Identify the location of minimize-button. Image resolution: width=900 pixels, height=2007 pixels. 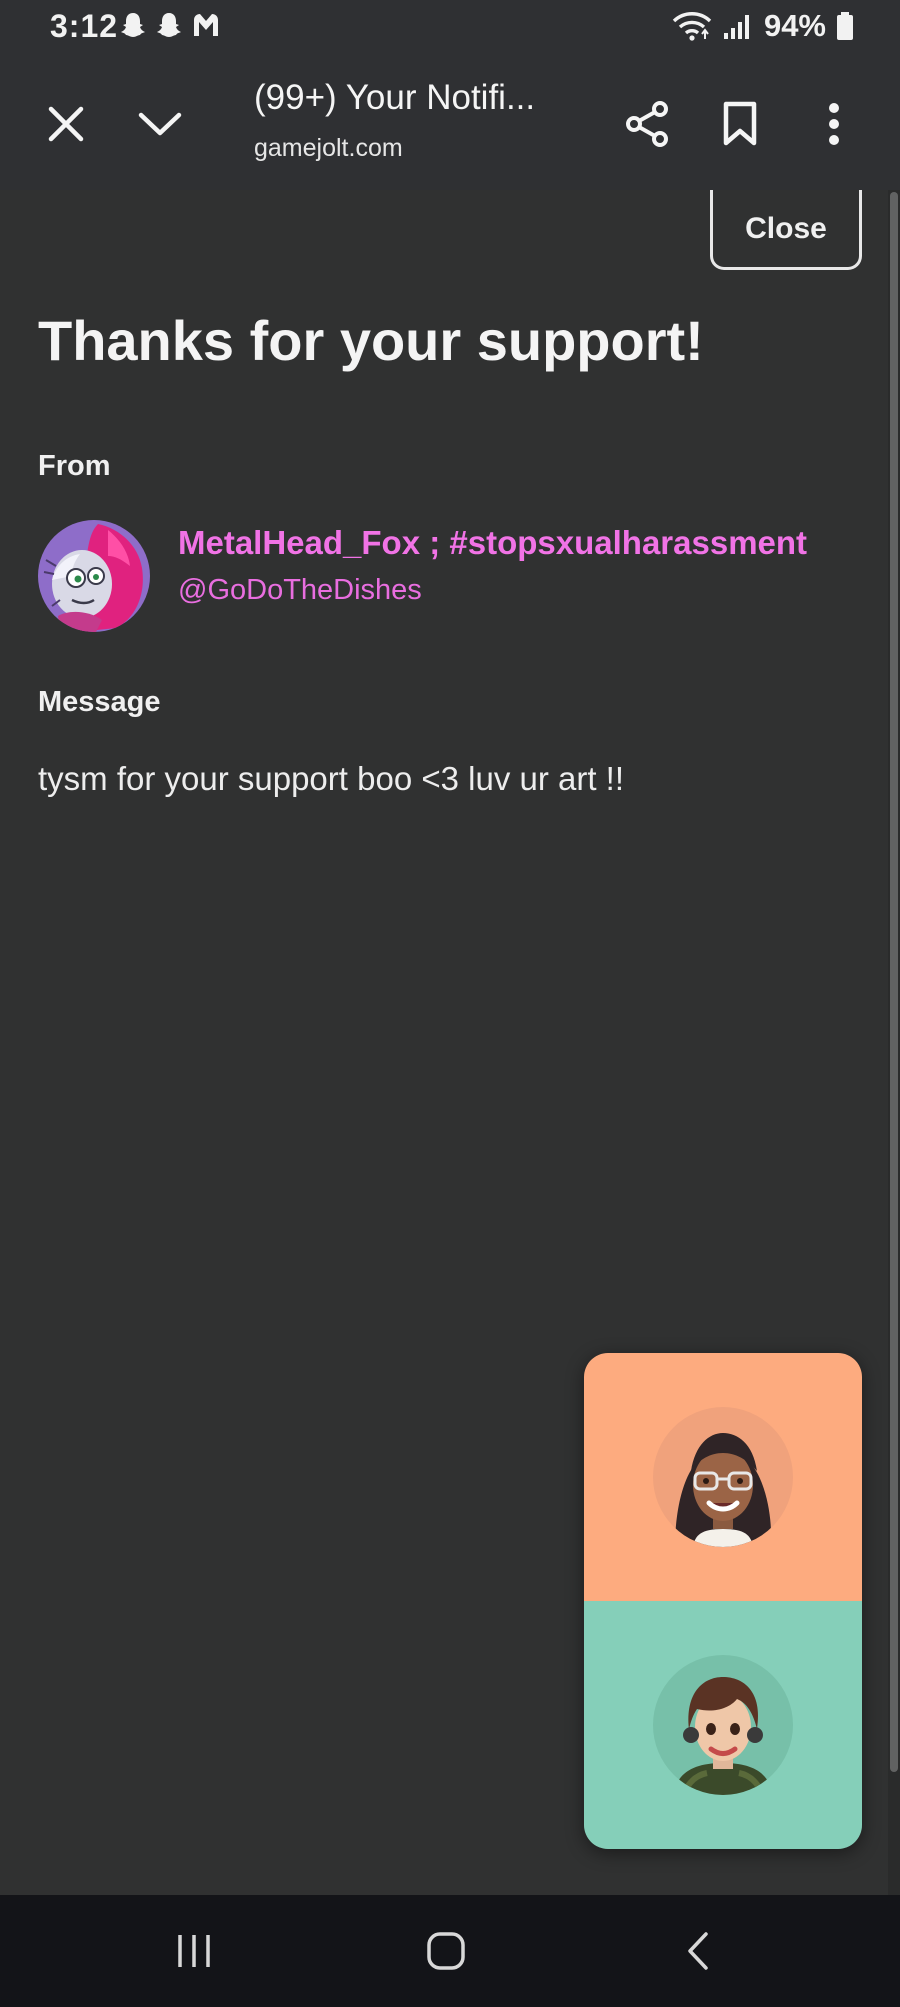
(160, 124).